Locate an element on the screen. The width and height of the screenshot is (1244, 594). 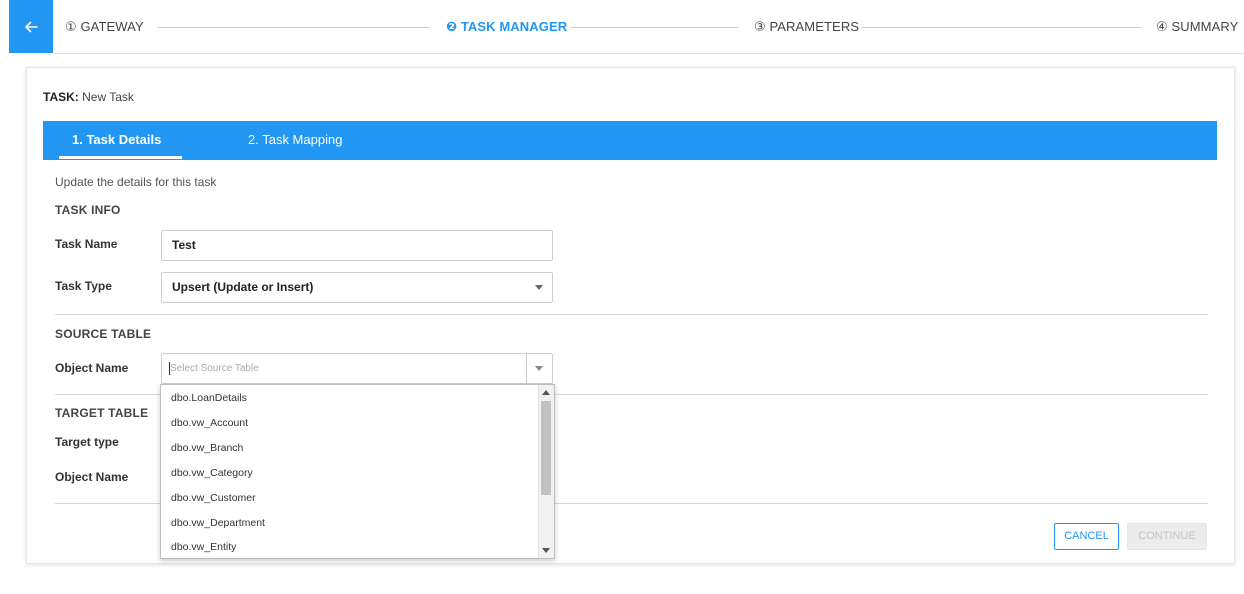
task-title-prefix: TASK: is located at coordinates (61, 97).